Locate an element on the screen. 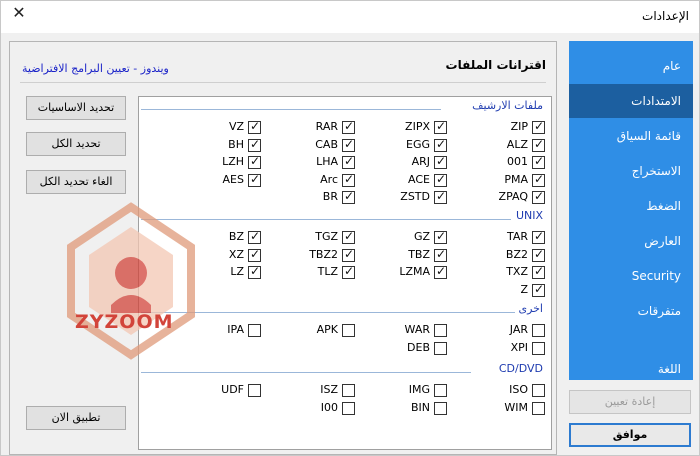 The width and height of the screenshot is (700, 456). sidebar-item-1: الامتدادات is located at coordinates (631, 101).